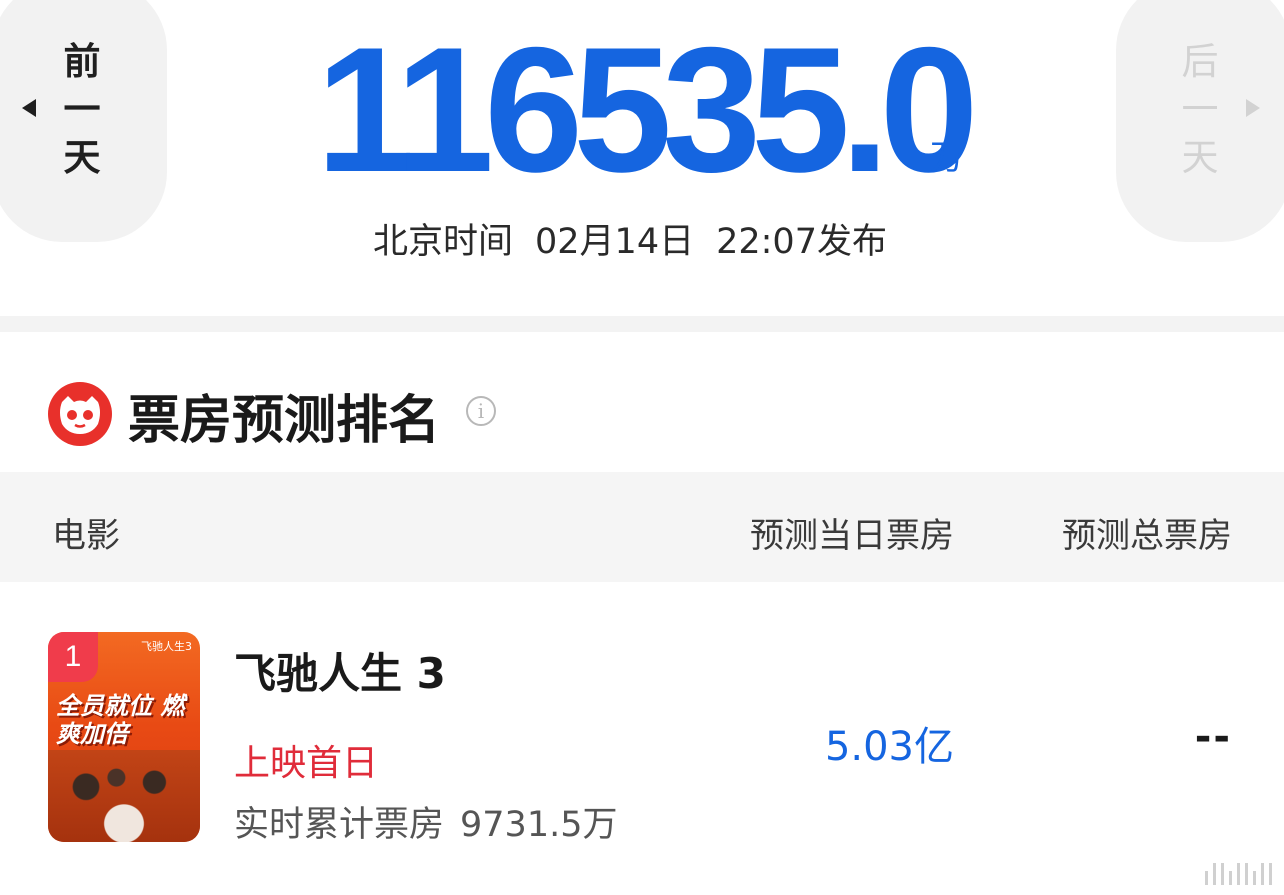 The height and width of the screenshot is (895, 1284). Describe the element at coordinates (1238, 874) in the screenshot. I see `watermark` at that location.